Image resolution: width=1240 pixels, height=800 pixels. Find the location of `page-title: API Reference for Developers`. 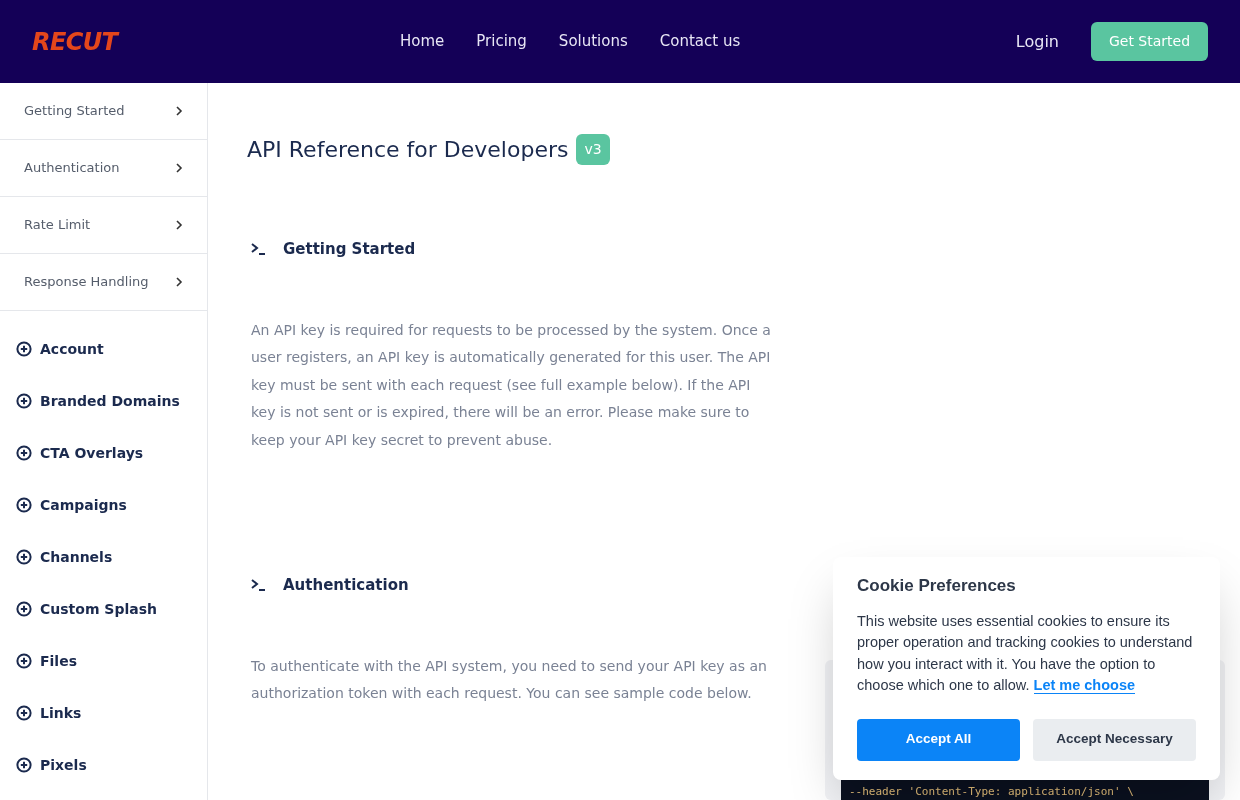

page-title: API Reference for Developers is located at coordinates (408, 150).